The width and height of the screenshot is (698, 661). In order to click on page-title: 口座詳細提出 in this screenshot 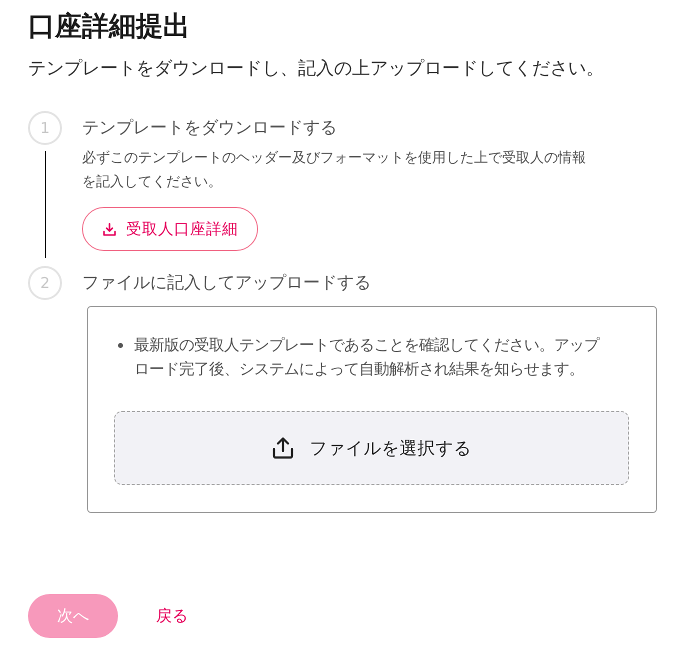, I will do `click(109, 27)`.